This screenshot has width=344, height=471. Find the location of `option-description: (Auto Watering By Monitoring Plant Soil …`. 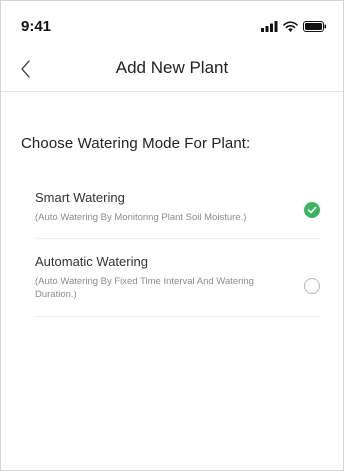

option-description: (Auto Watering By Monitoring Plant Soil … is located at coordinates (141, 217).